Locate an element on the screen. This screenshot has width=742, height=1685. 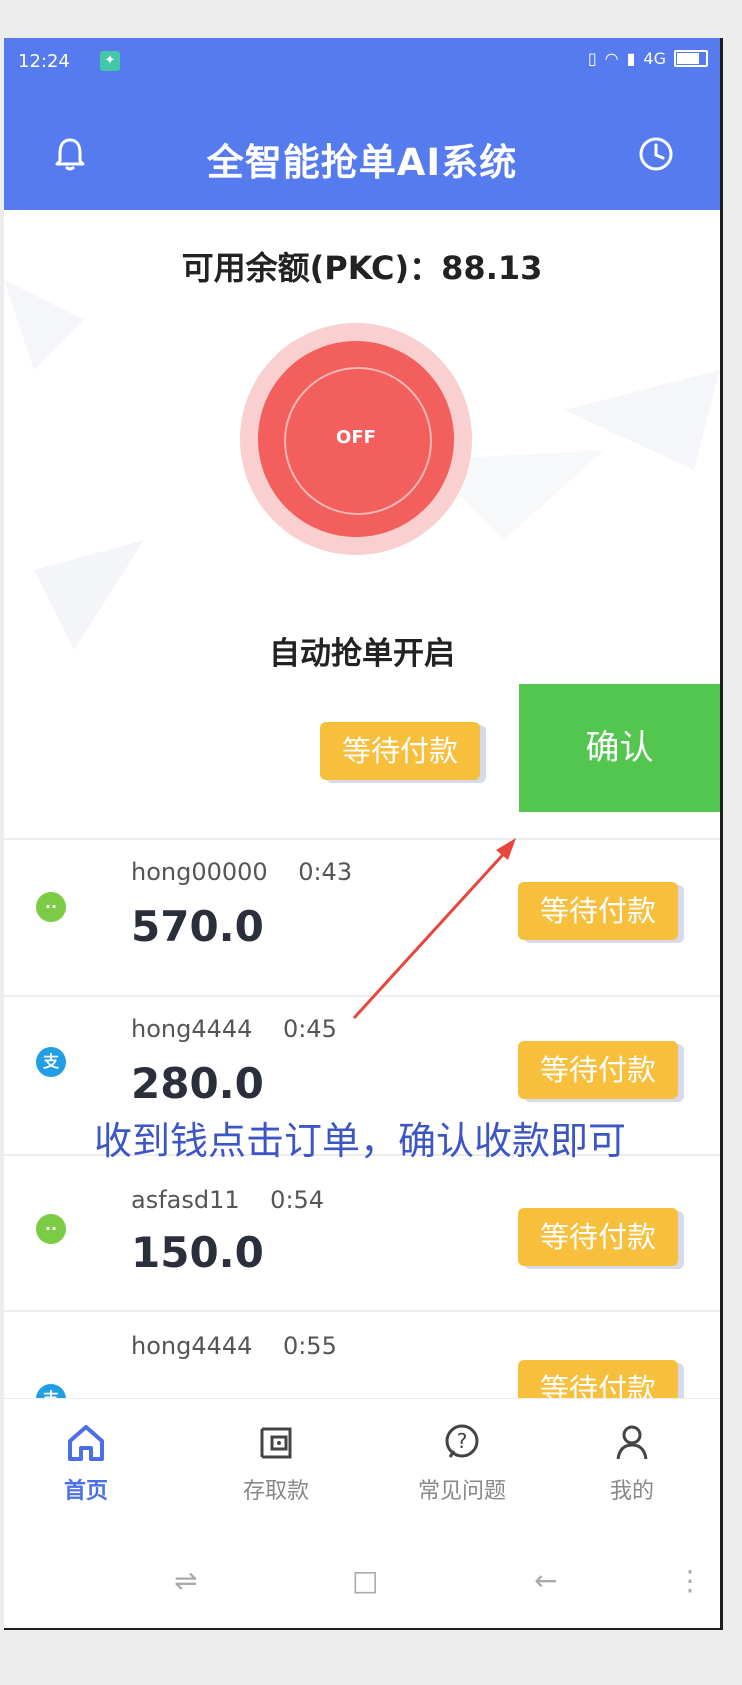
order-amount: 150.0 is located at coordinates (197, 1252).